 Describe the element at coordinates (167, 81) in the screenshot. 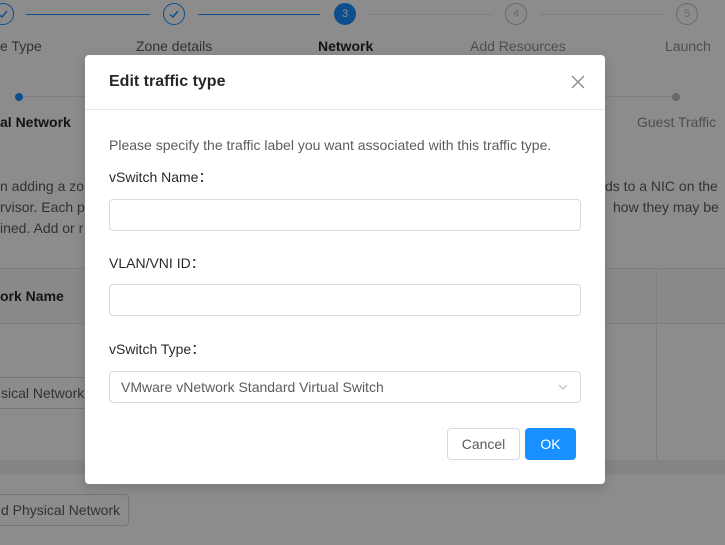

I see `modal-title: Edit traffic type` at that location.